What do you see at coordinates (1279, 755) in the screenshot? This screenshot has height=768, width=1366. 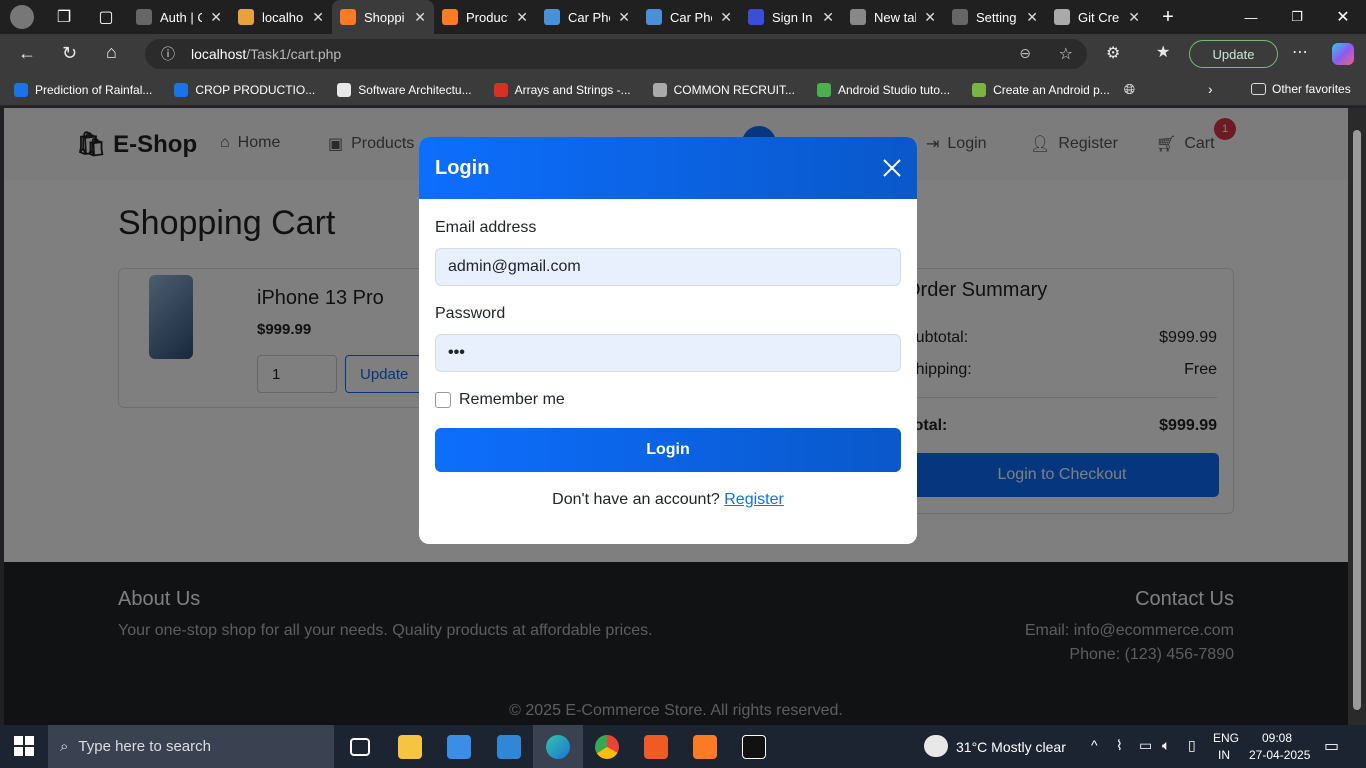 I see `clock-date: 27-04-2025` at bounding box center [1279, 755].